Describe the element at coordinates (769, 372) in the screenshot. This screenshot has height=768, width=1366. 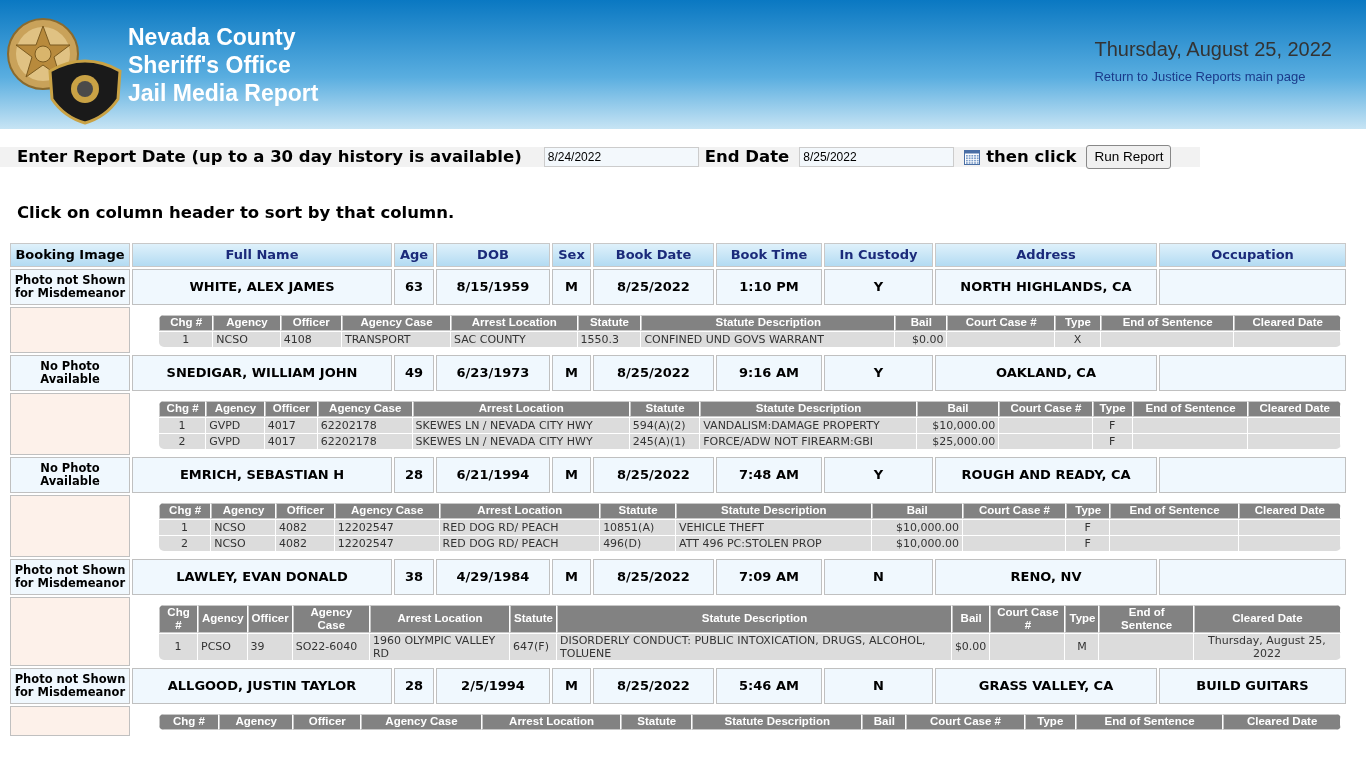
I see `table-cell: 9:16 AM` at that location.